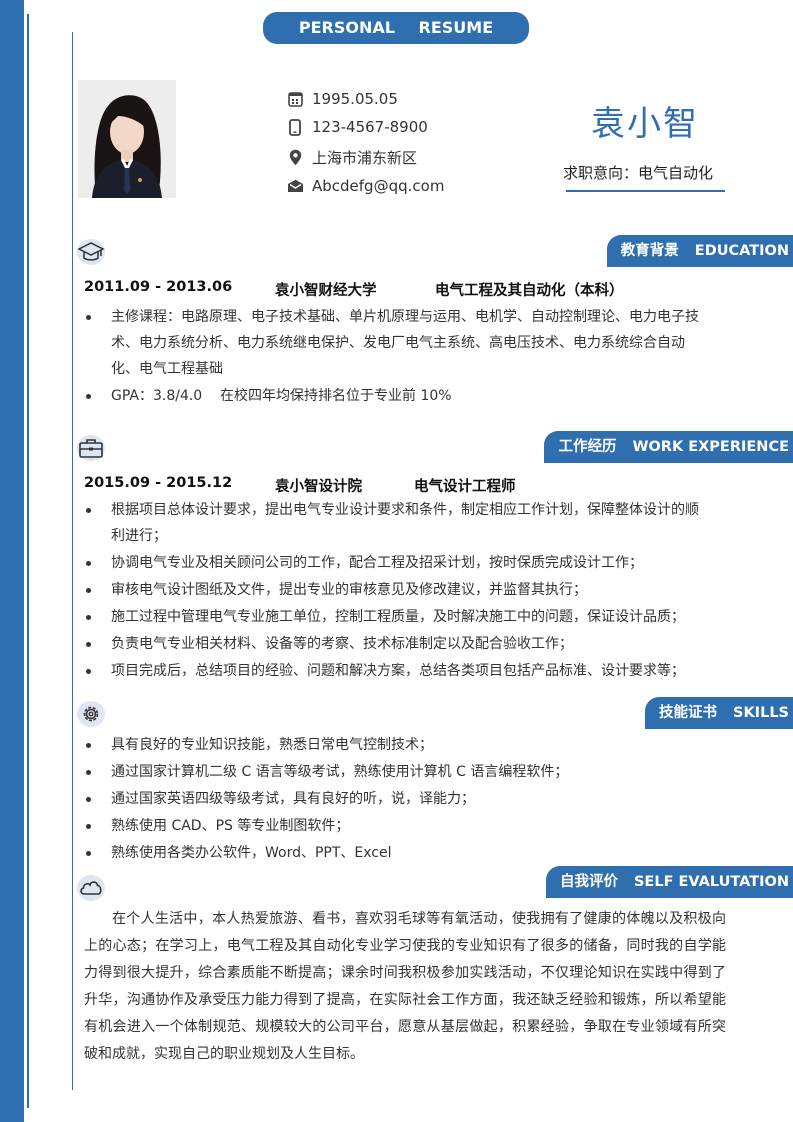 This screenshot has height=1122, width=793. I want to click on education-major: 电气工程及其自动化（本科）, so click(529, 291).